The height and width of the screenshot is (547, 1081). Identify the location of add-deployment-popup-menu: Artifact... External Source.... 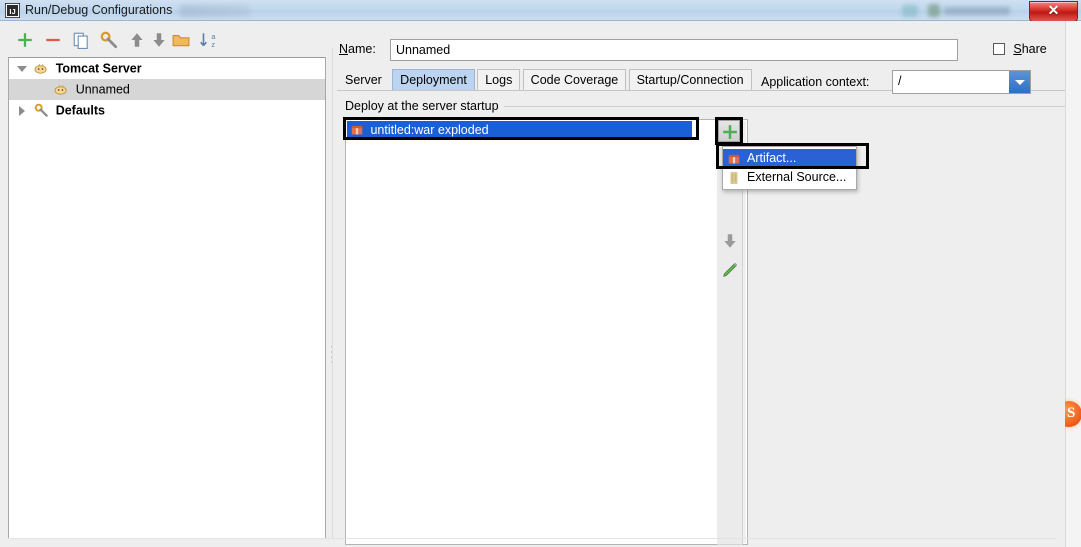
(789, 168).